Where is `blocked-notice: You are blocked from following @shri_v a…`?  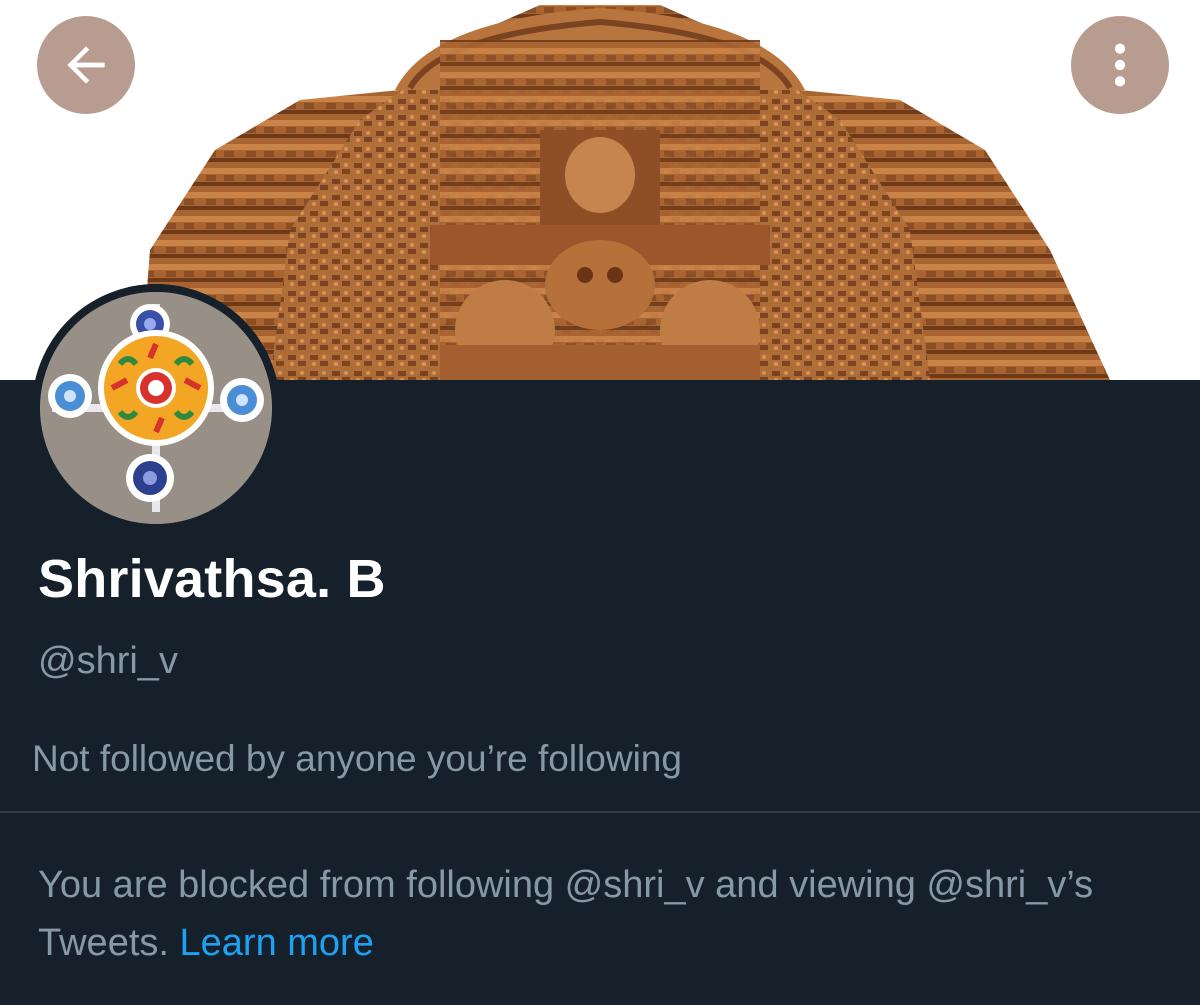
blocked-notice: You are blocked from following @shri_v a… is located at coordinates (608, 914).